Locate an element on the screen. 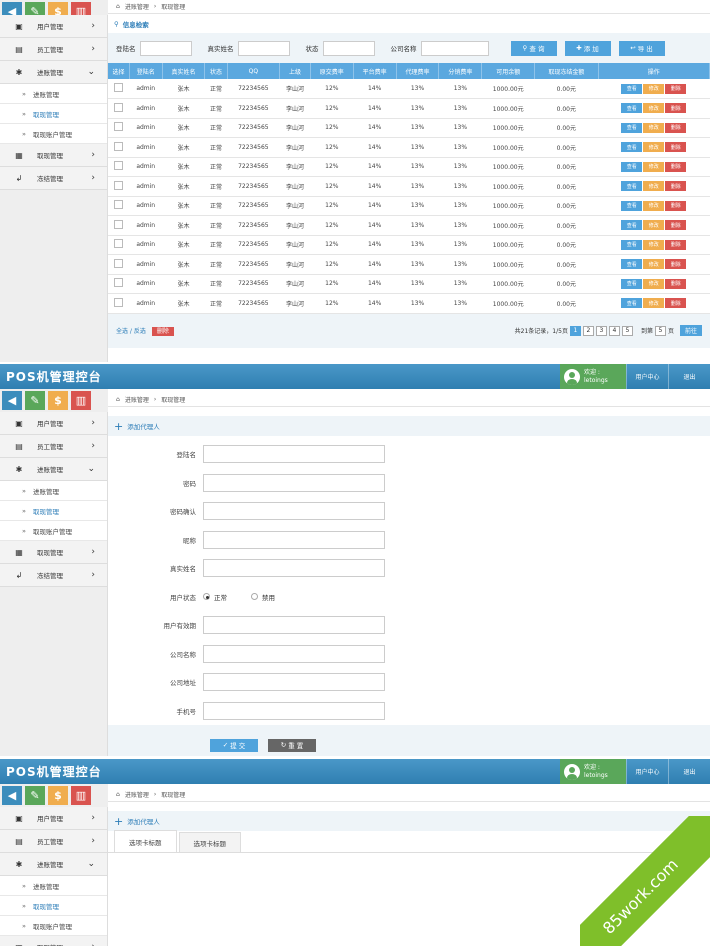  goto-button: 前往 is located at coordinates (690, 330).